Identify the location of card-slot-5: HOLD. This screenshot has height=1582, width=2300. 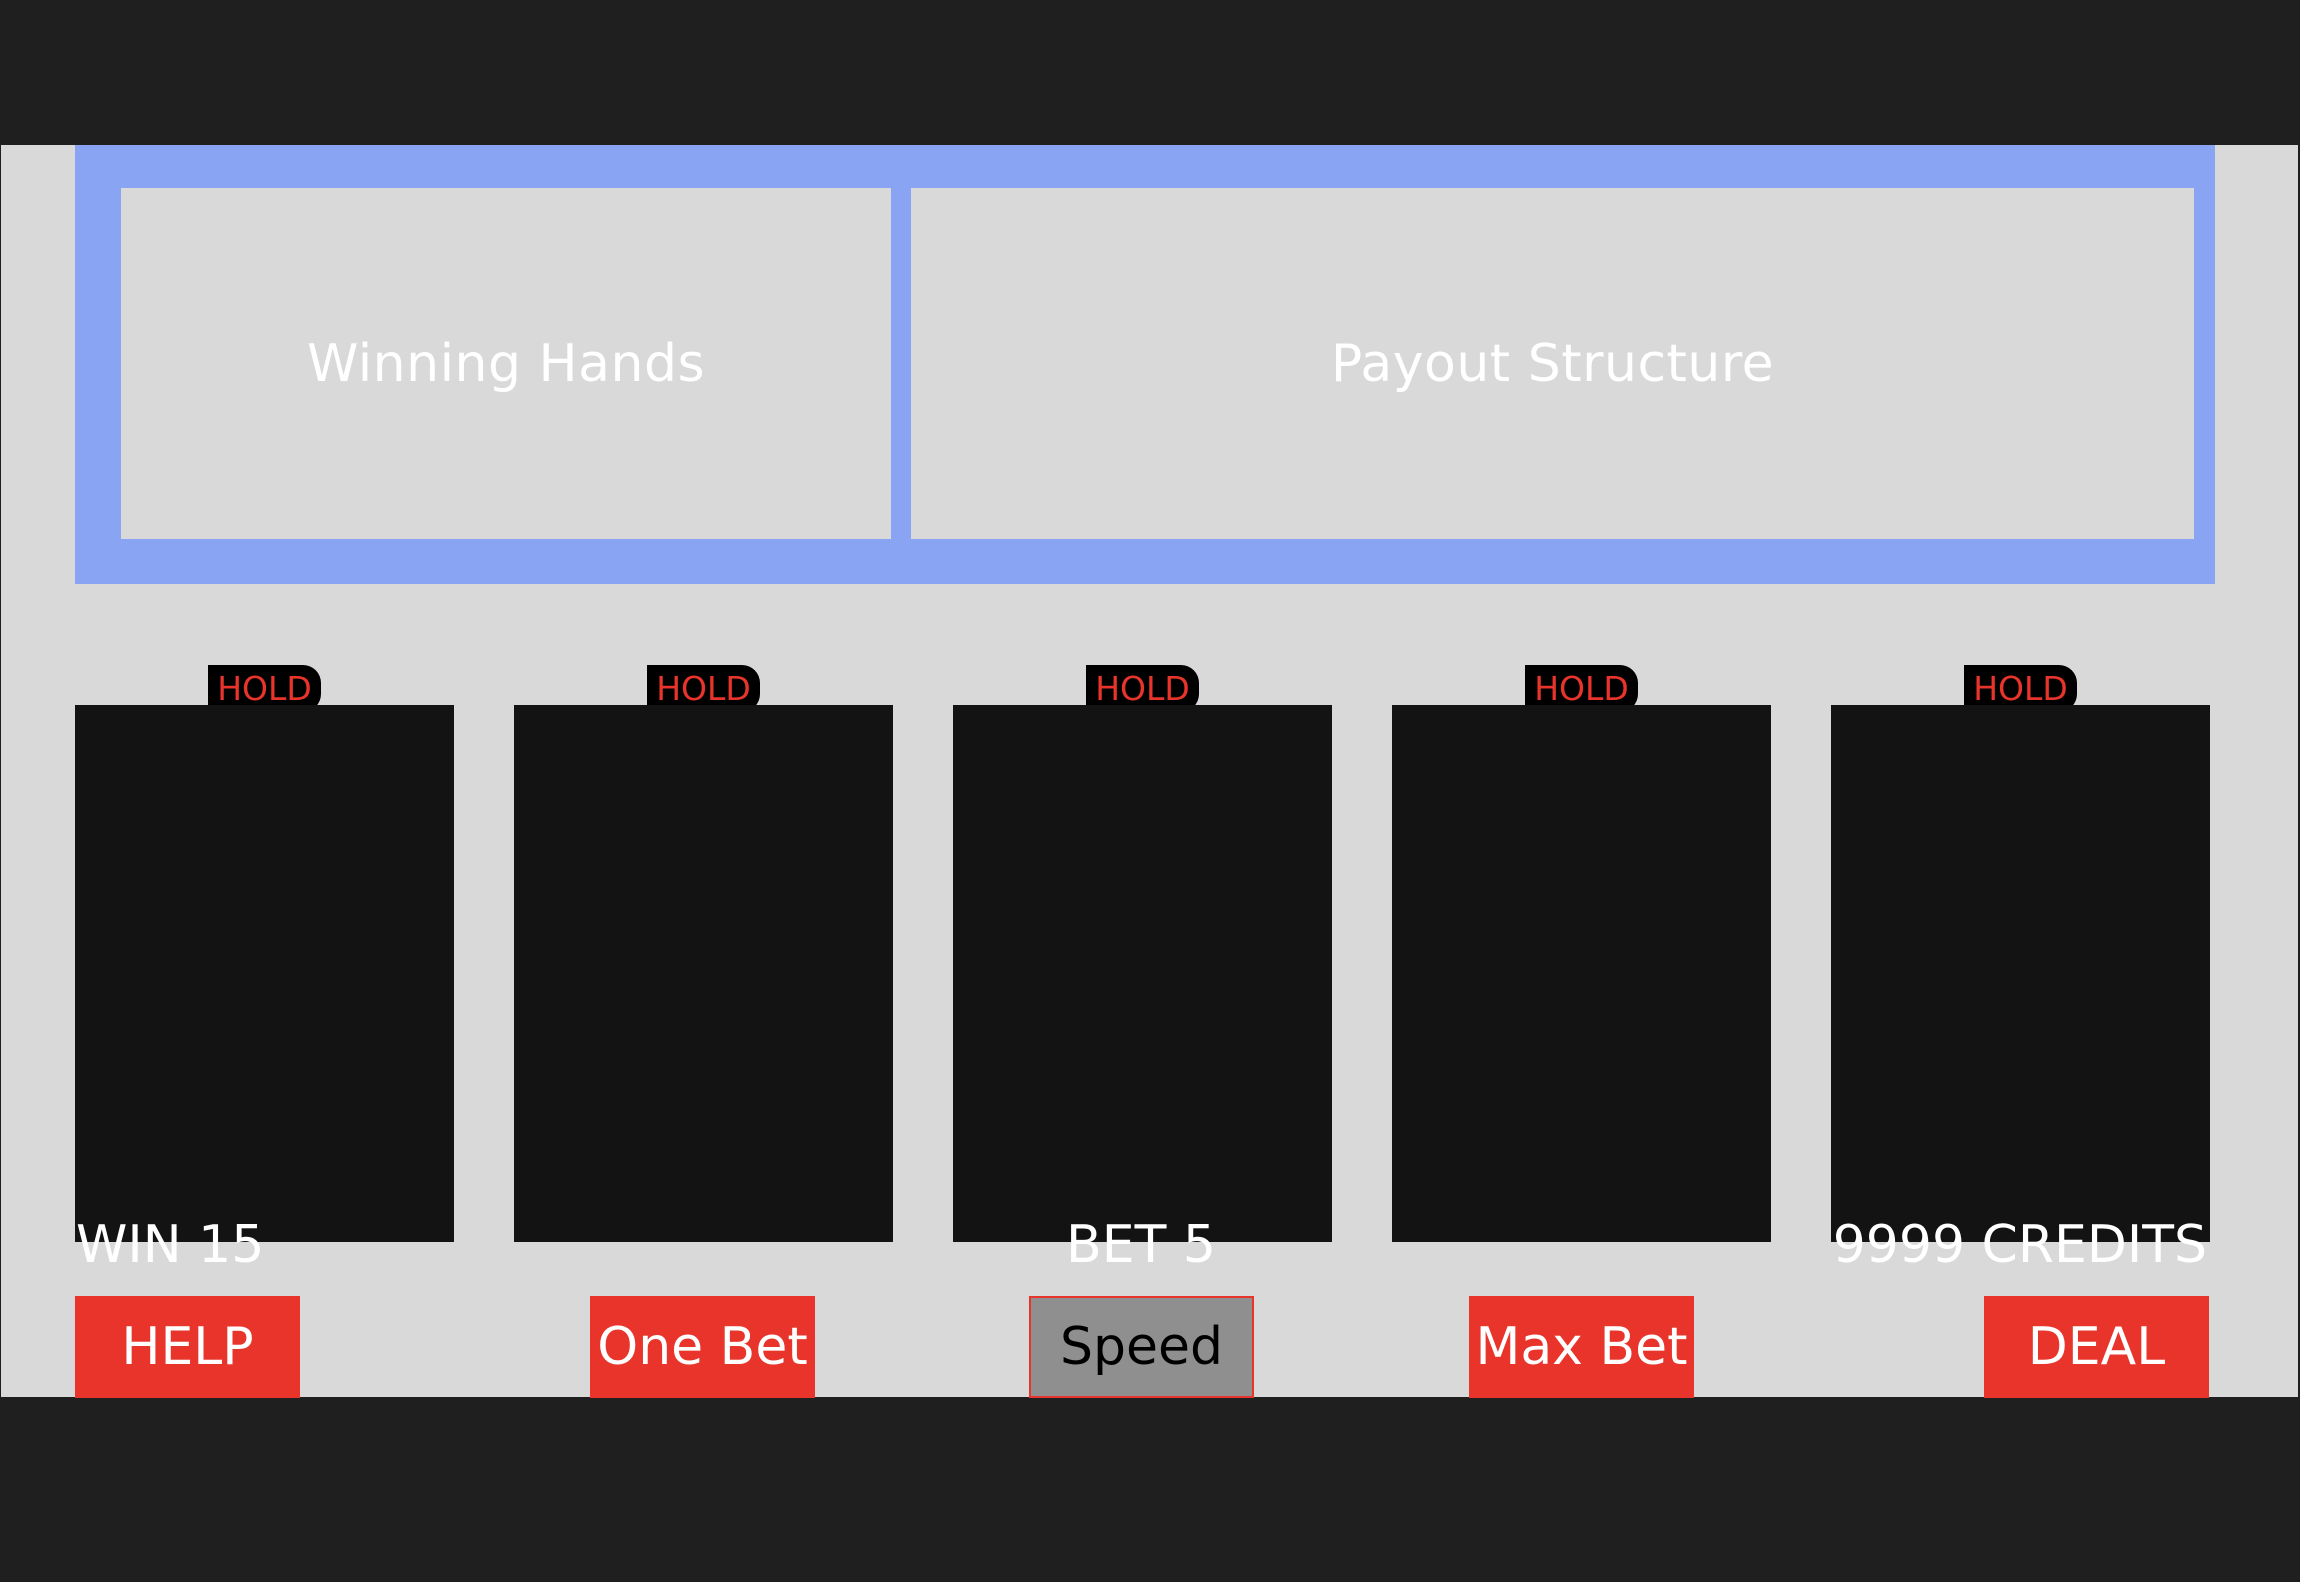
(2020, 953).